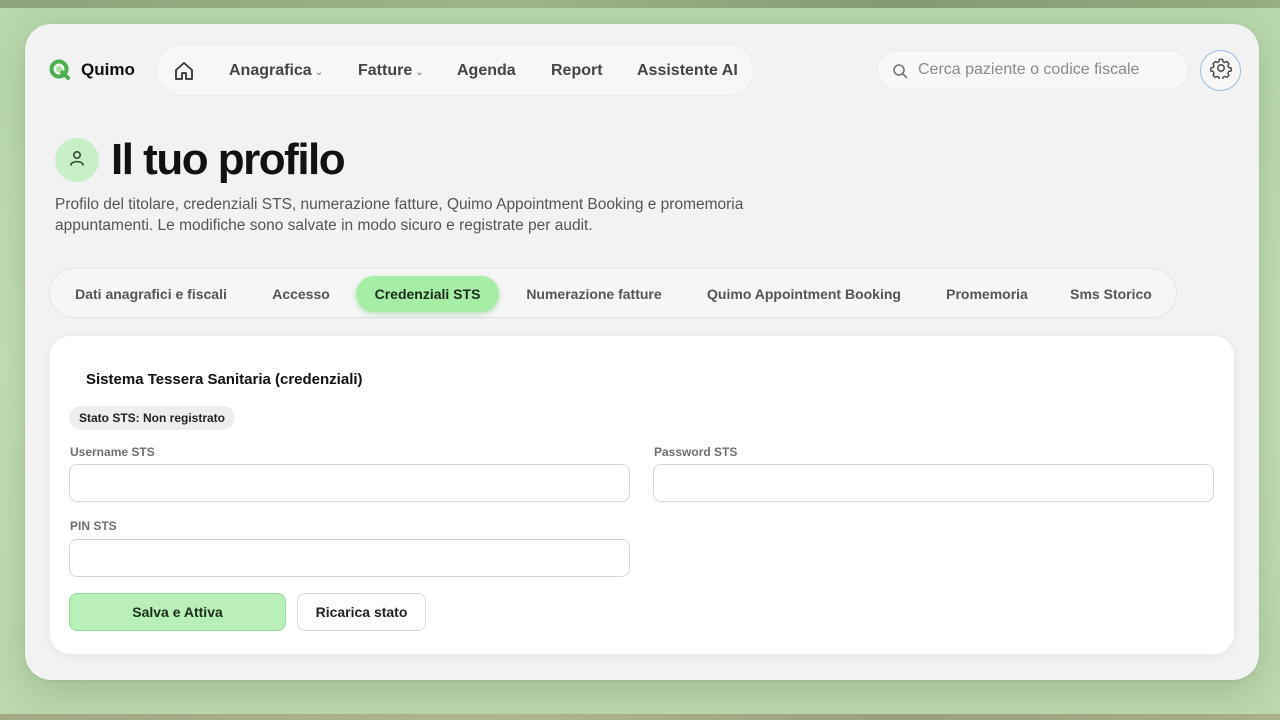  I want to click on avatar, so click(77, 160).